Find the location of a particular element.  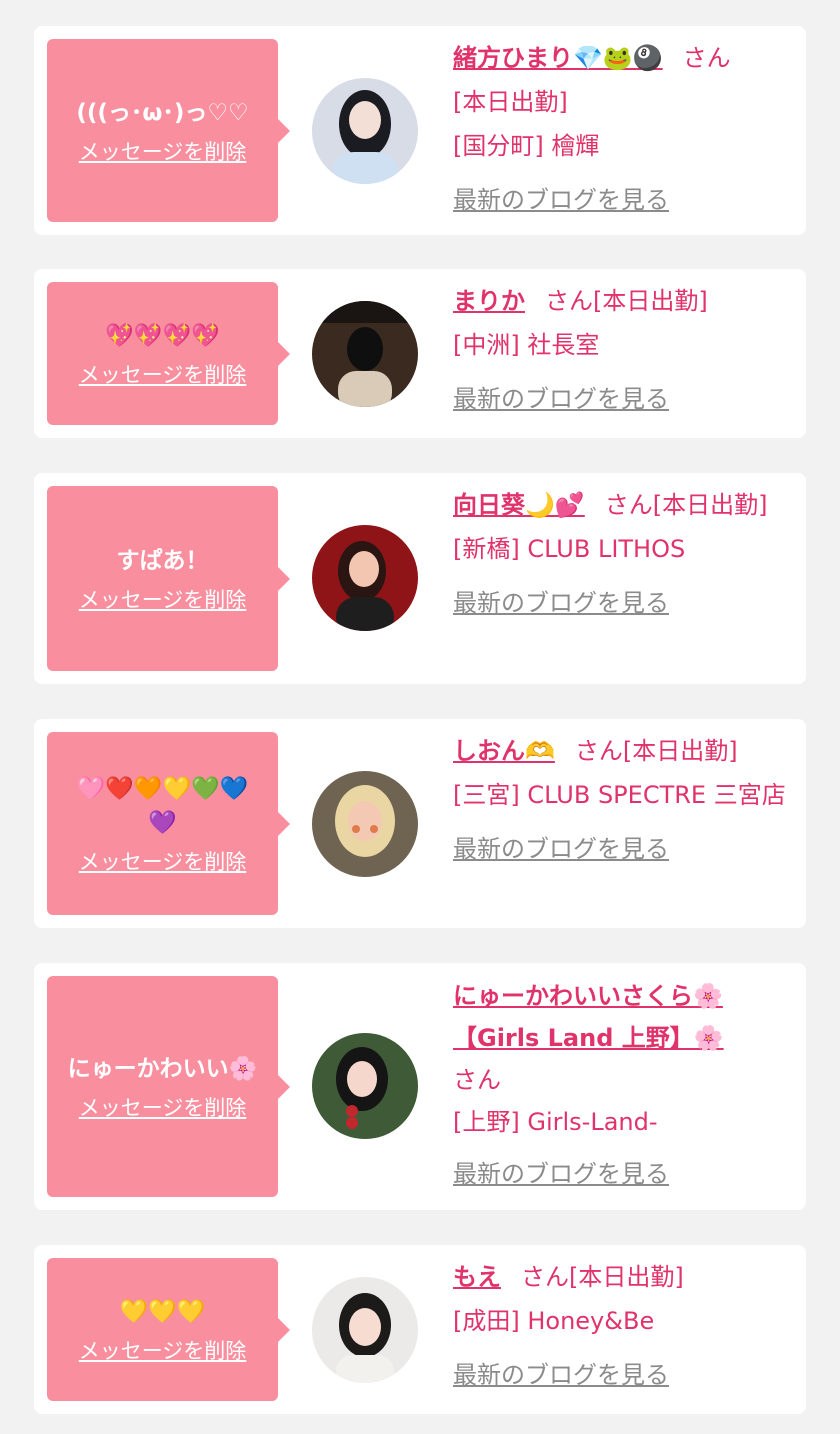

message-text: 💛💛💛 is located at coordinates (162, 1311).